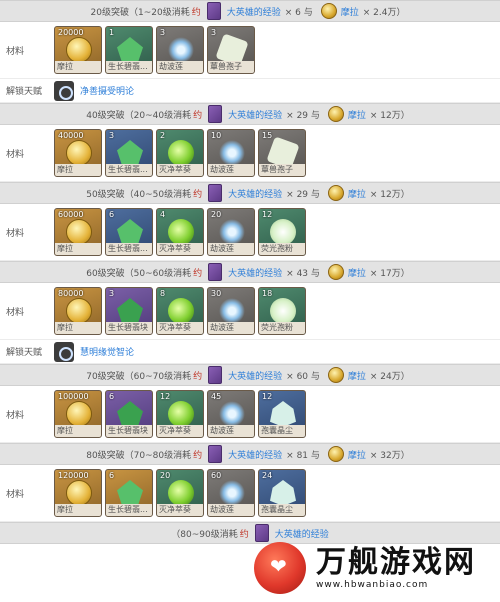  I want to click on material-card: 15 蕈兽孢子, so click(282, 153).